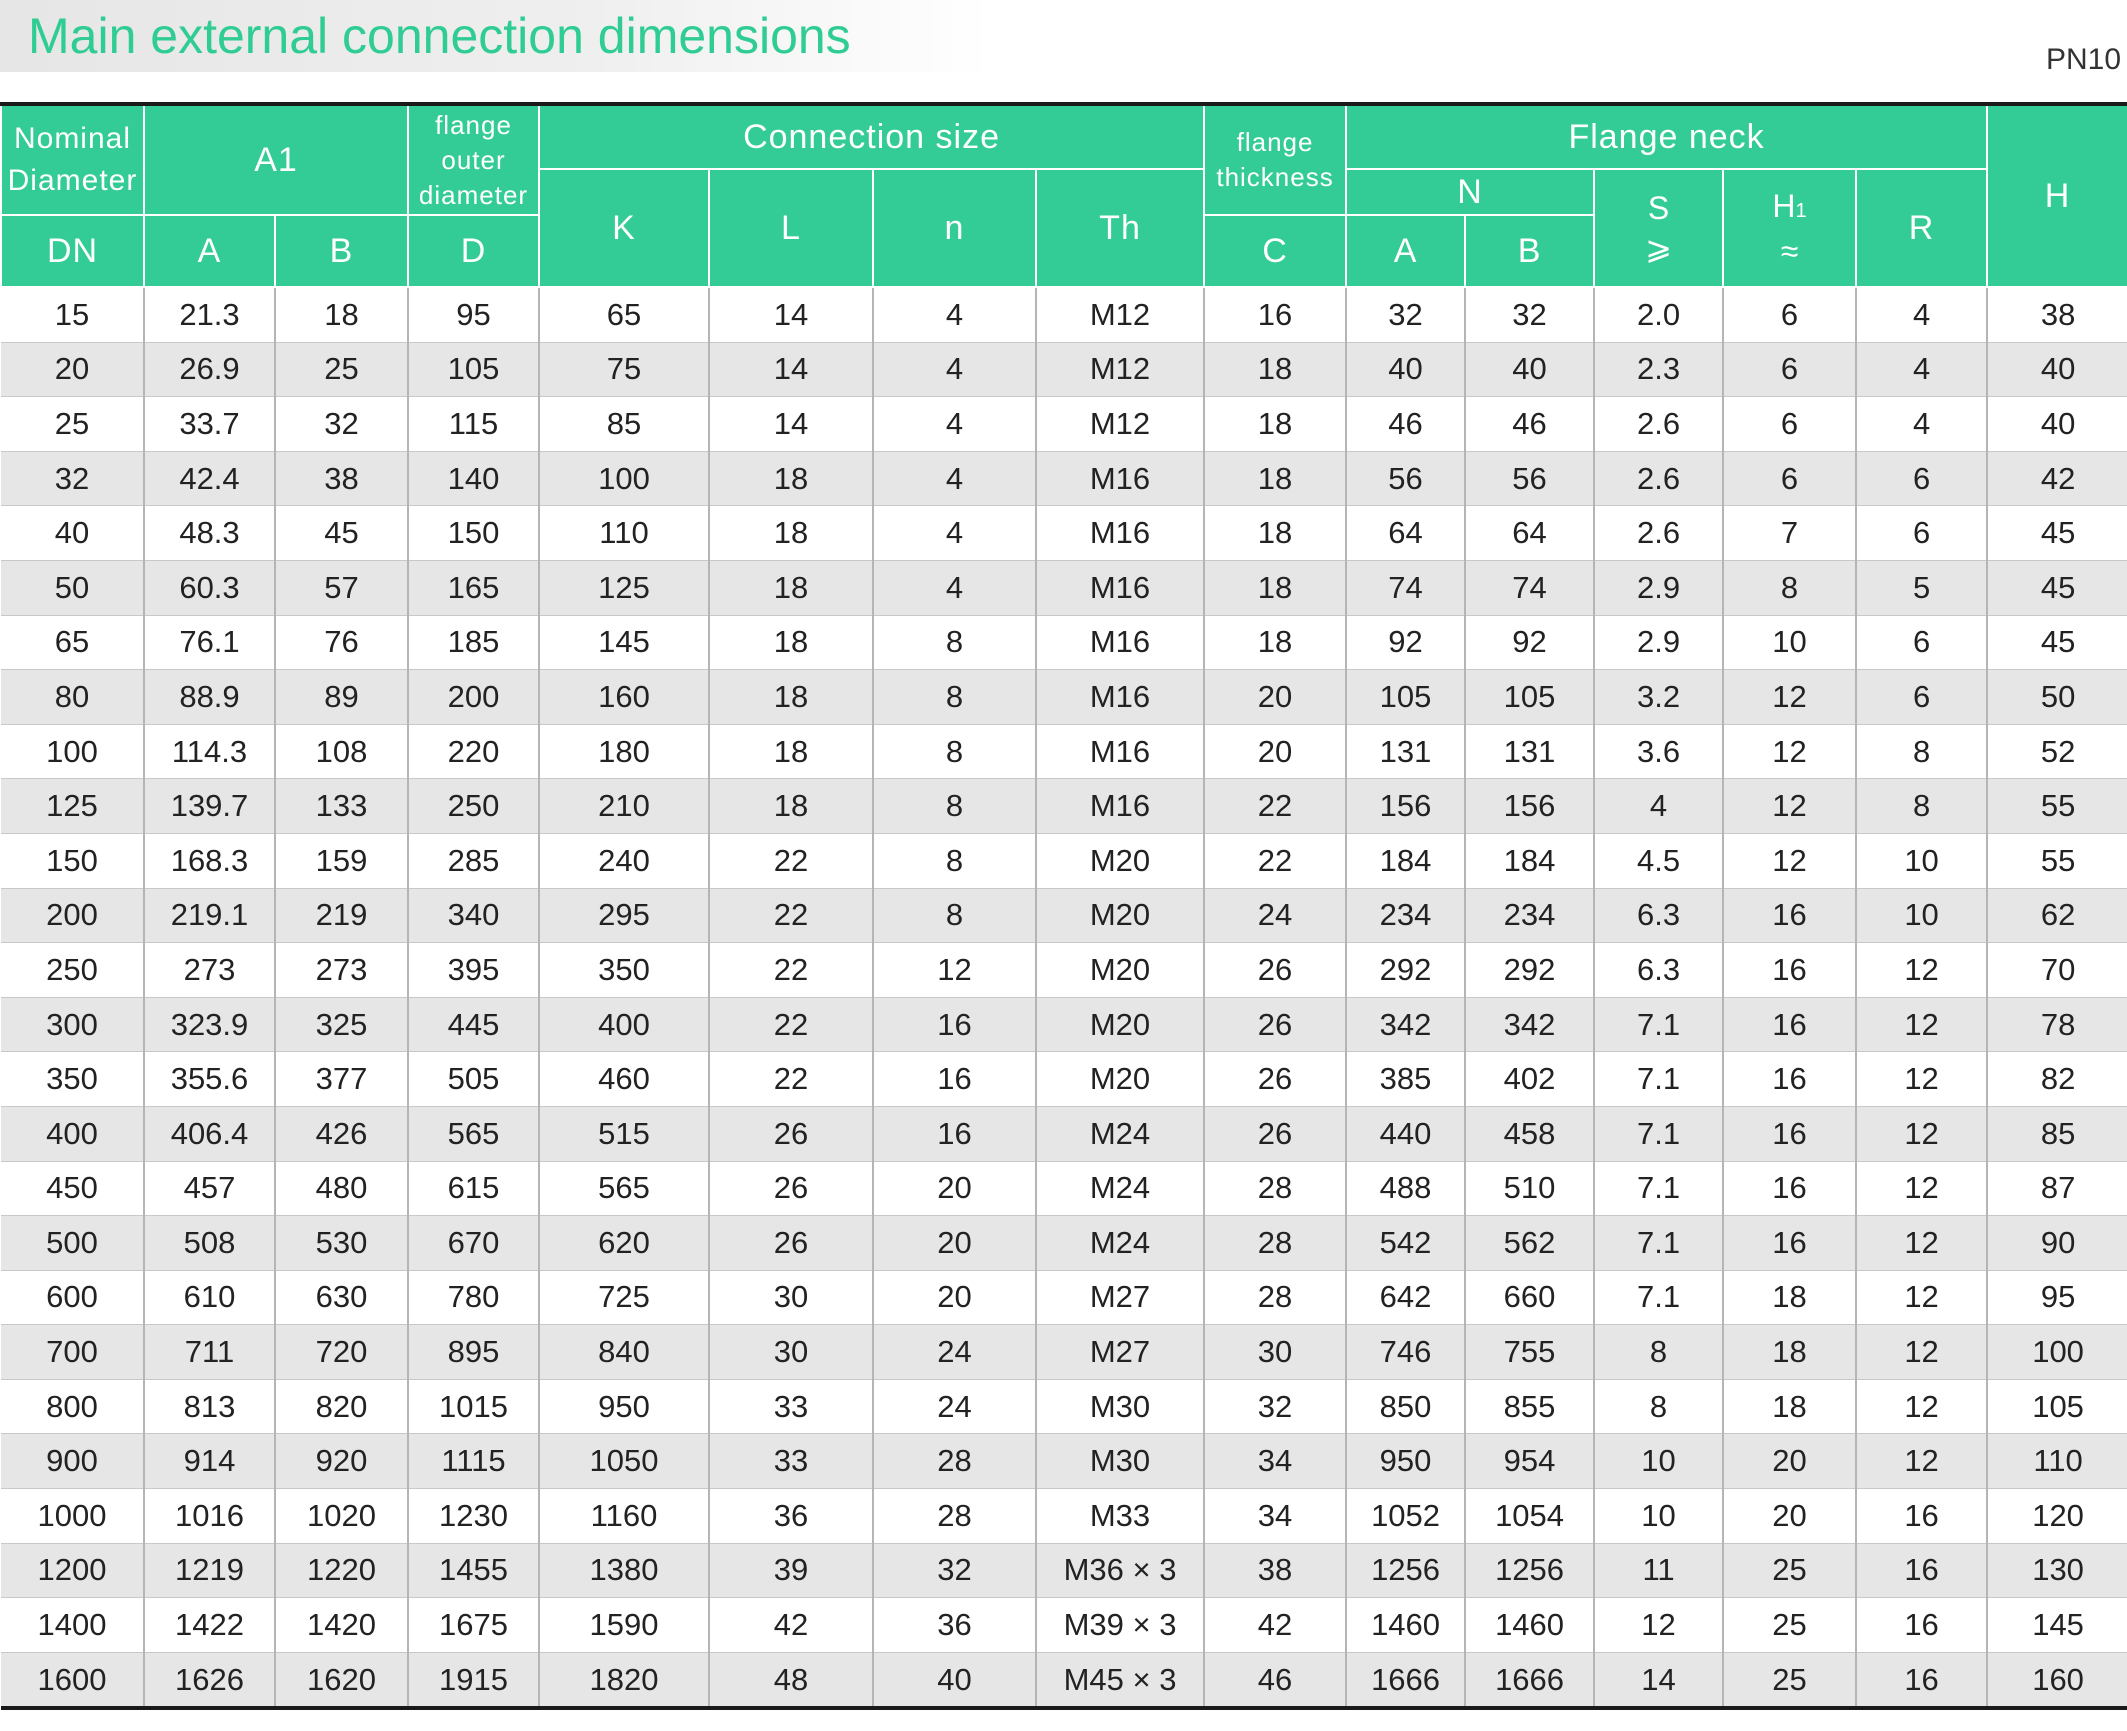  What do you see at coordinates (73, 1025) in the screenshot?
I see `table-cell: 300` at bounding box center [73, 1025].